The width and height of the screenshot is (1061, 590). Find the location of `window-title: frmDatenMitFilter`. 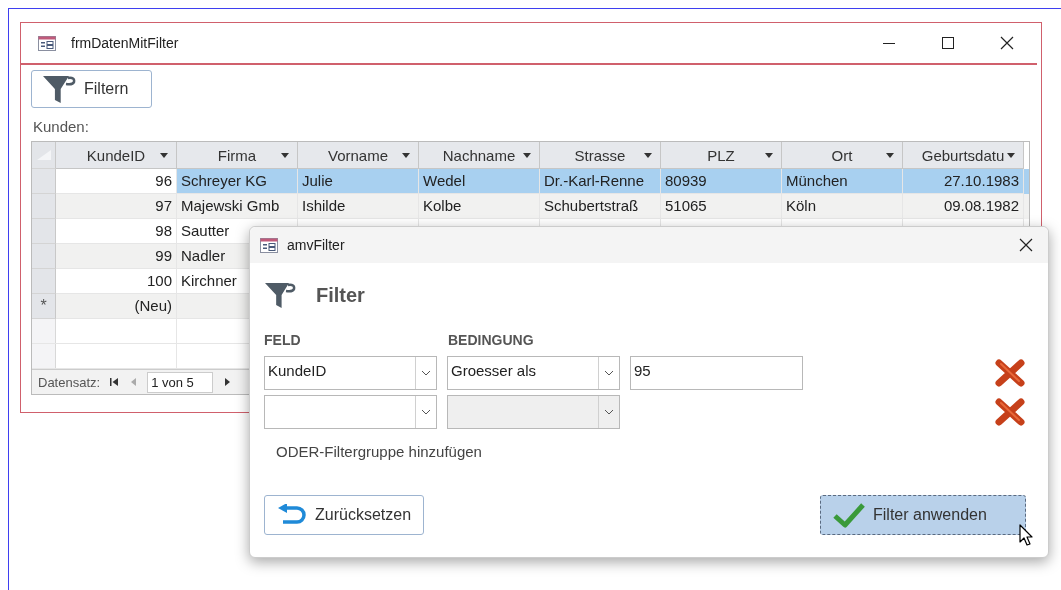

window-title: frmDatenMitFilter is located at coordinates (125, 43).